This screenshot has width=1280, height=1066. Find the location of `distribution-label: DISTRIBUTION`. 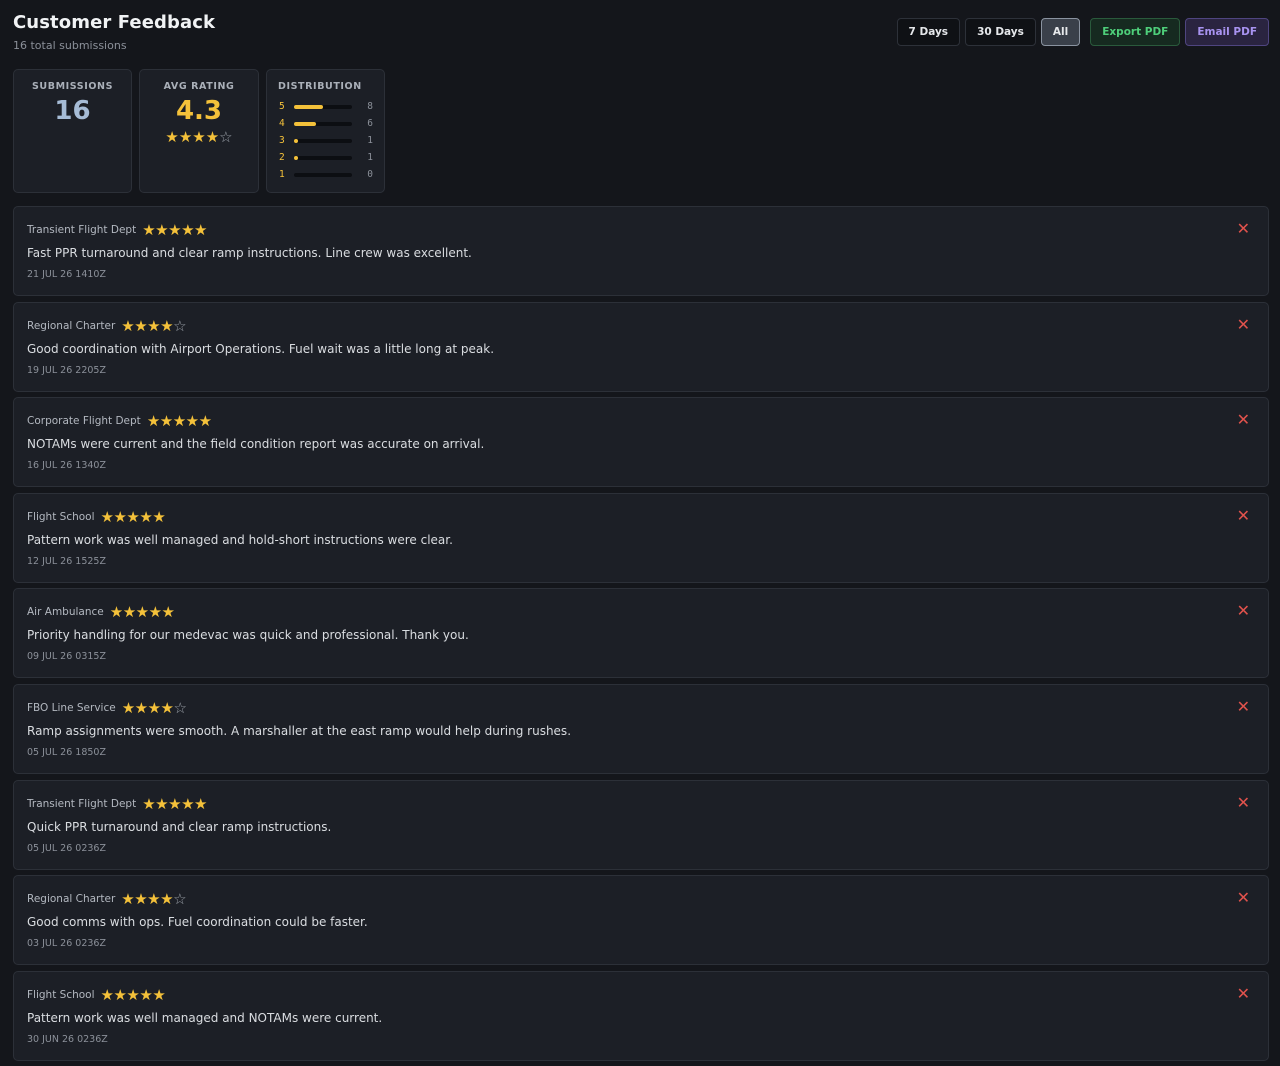

distribution-label: DISTRIBUTION is located at coordinates (320, 86).